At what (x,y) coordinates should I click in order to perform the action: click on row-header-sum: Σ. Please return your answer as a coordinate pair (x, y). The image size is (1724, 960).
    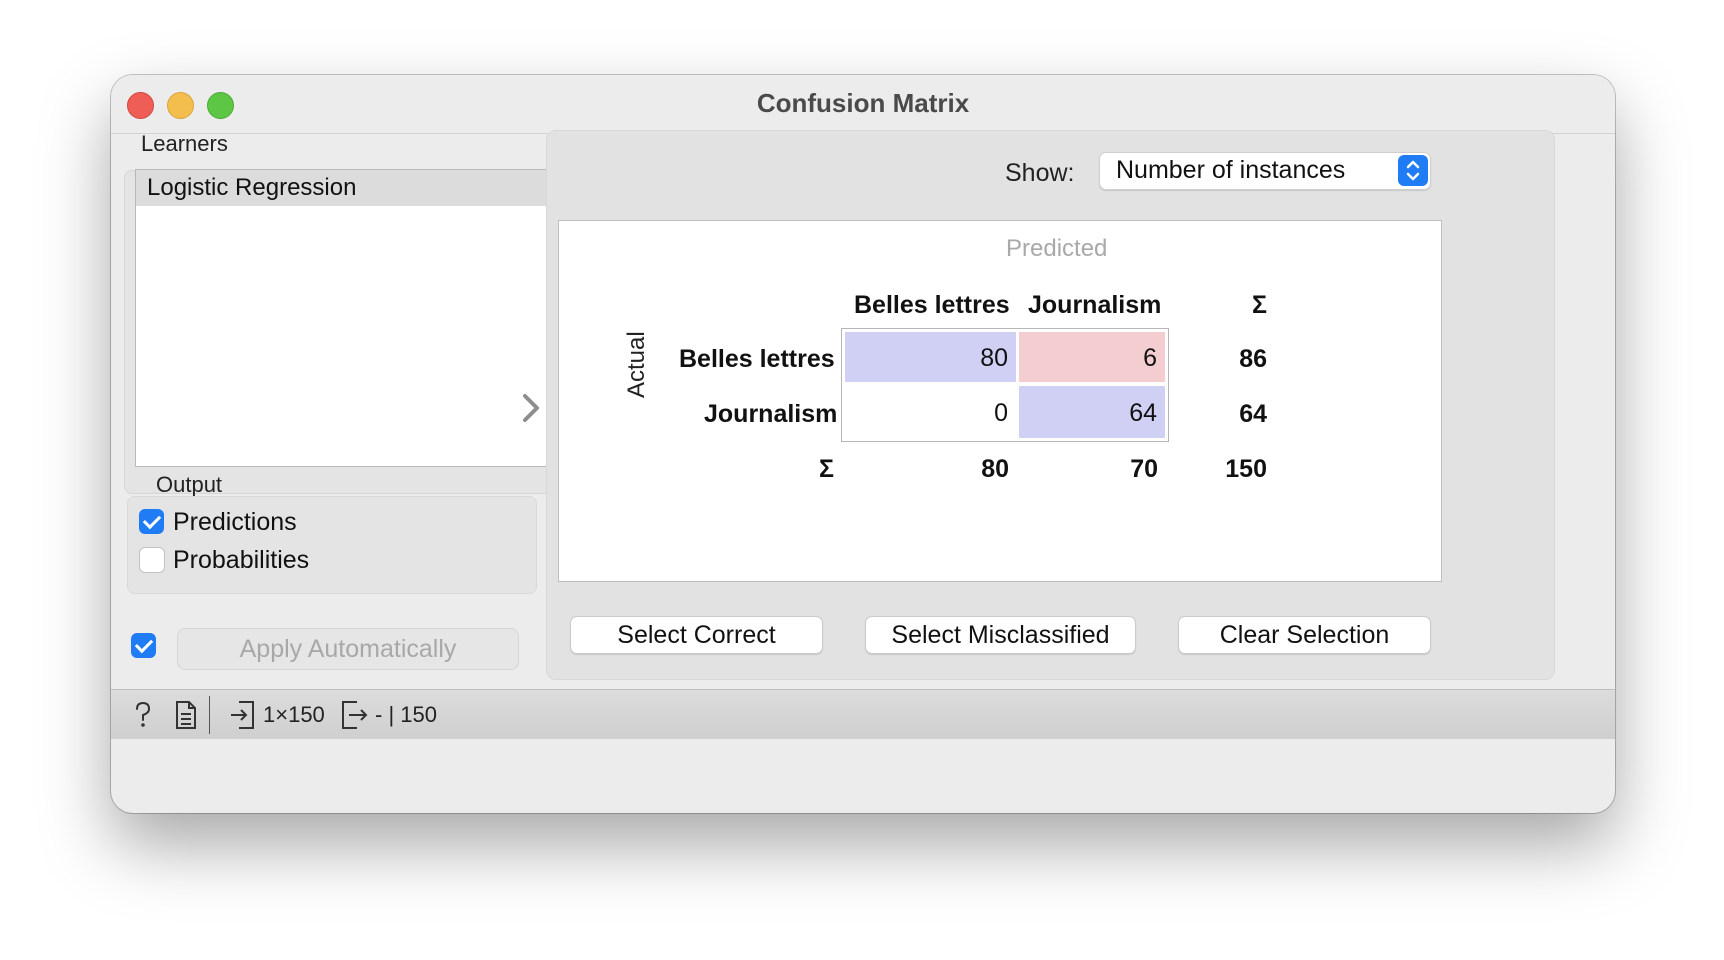
    Looking at the image, I should click on (827, 469).